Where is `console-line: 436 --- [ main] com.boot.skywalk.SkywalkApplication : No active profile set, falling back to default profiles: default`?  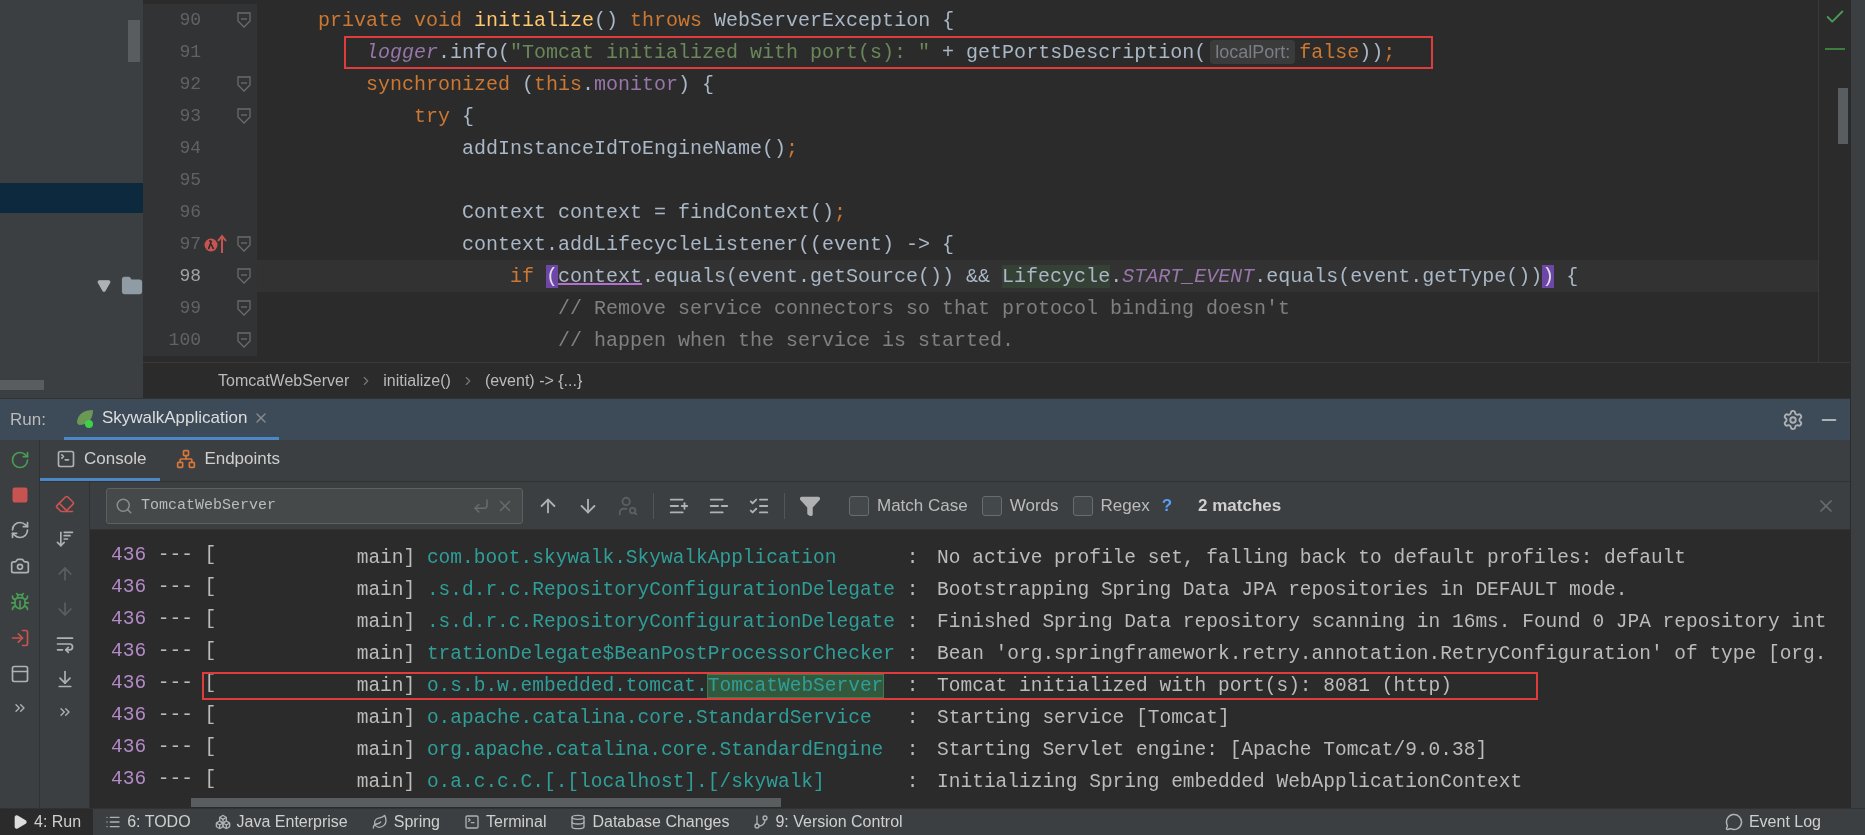 console-line: 436 --- [ main] com.boot.skywalk.SkywalkApplication : No active profile set, falling back to default profiles: default is located at coordinates (899, 557).